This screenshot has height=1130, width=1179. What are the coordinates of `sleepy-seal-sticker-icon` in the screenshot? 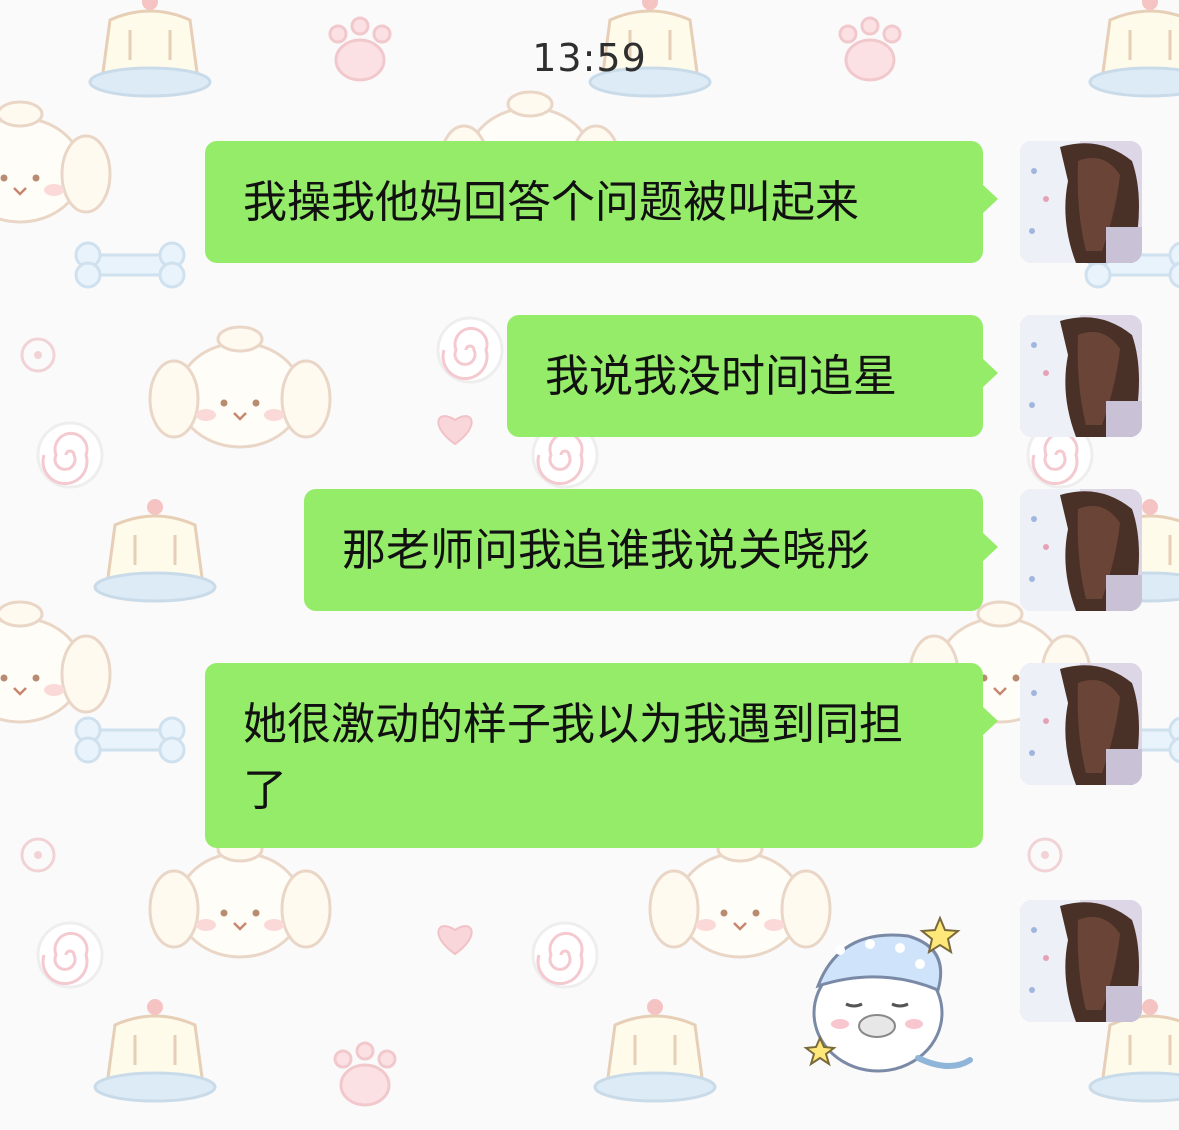 It's located at (888, 994).